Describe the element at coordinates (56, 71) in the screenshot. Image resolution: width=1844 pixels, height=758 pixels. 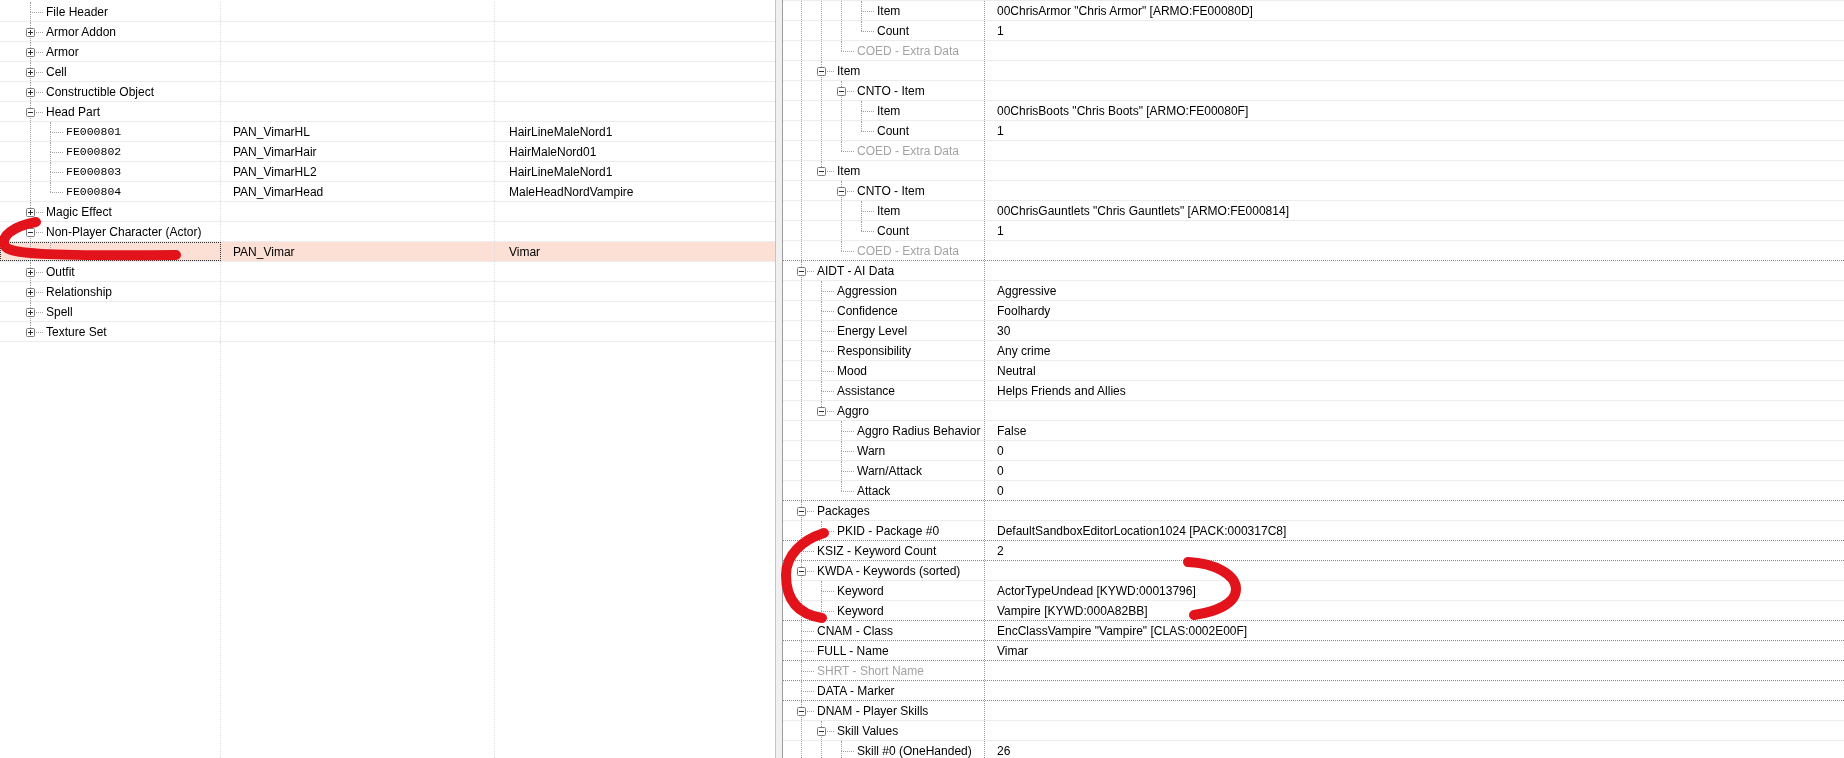
I see `tree-label: Cell` at that location.